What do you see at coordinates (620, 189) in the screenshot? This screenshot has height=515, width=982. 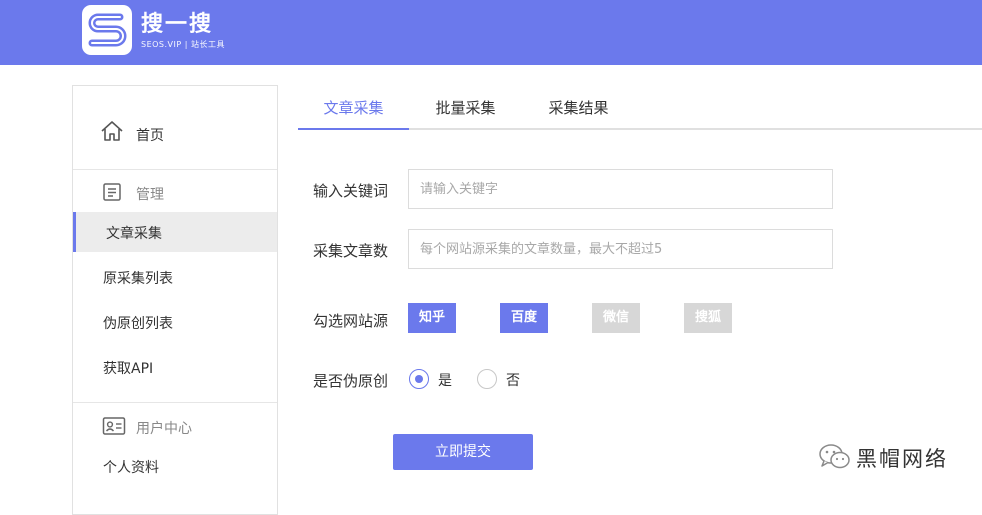 I see `keyword-input` at bounding box center [620, 189].